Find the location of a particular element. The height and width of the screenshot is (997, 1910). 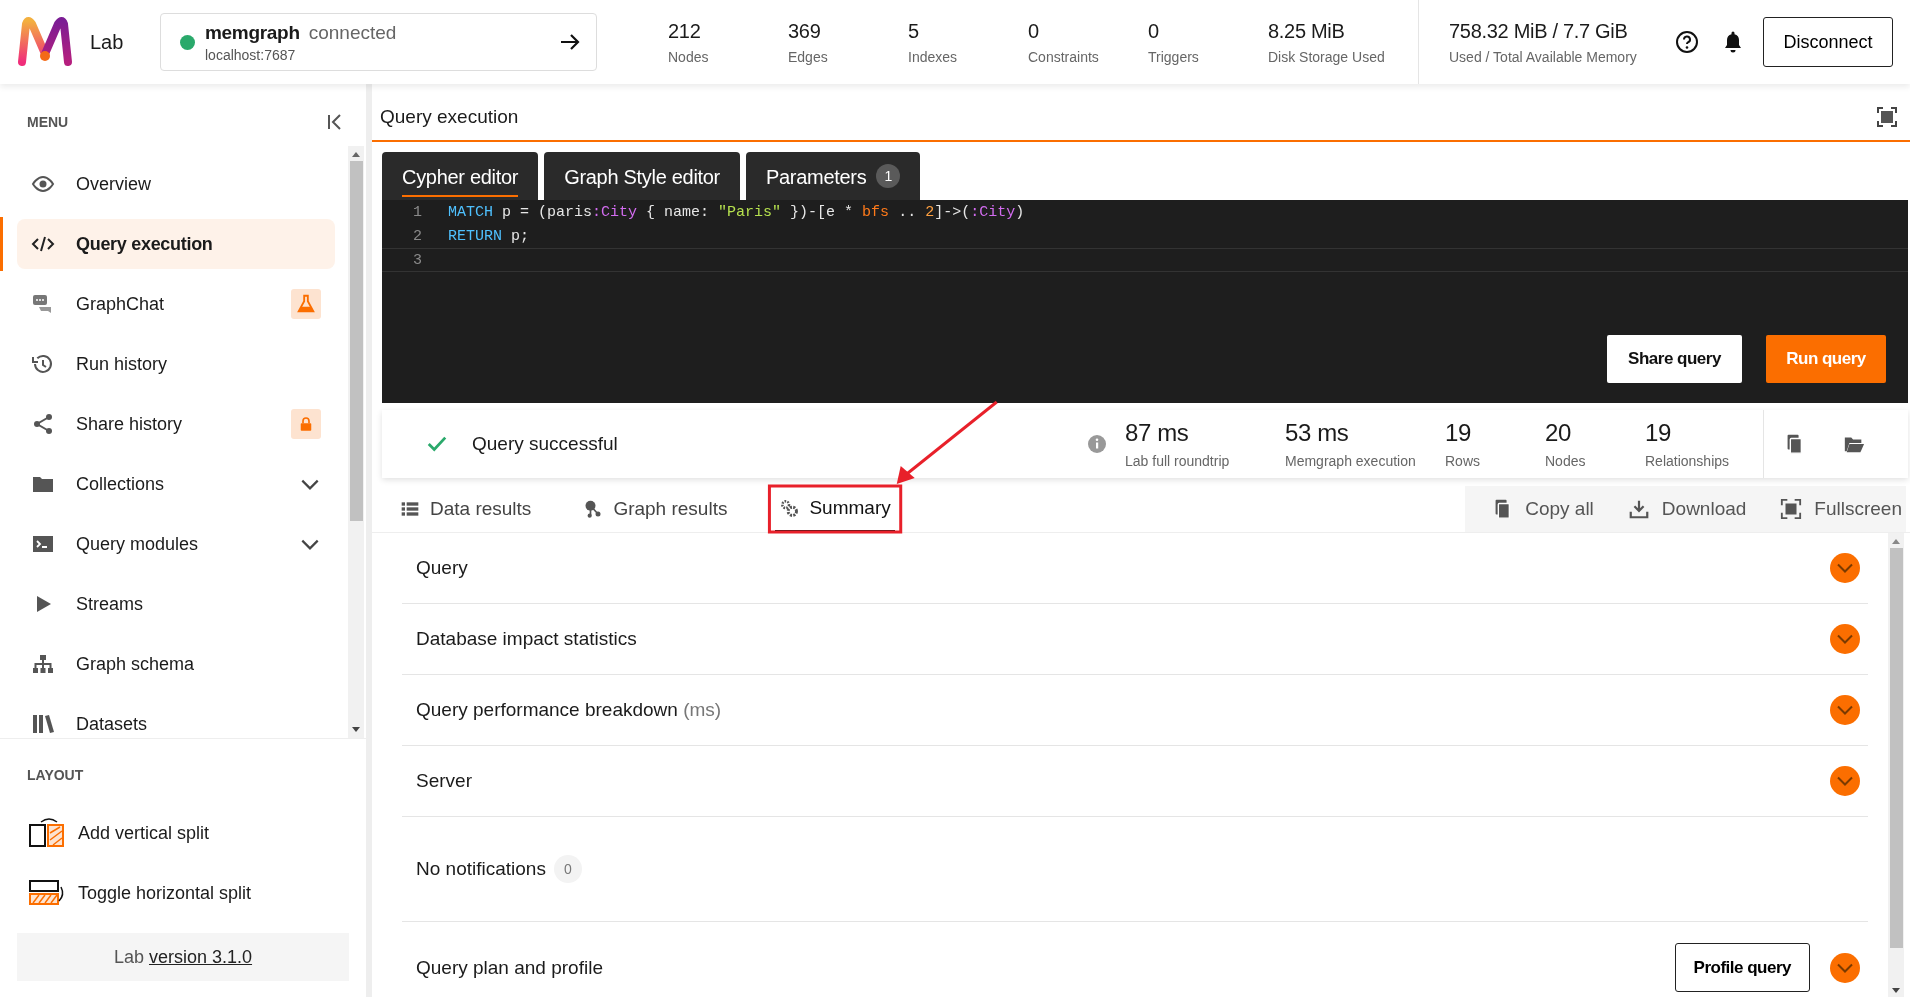

metric-label: Lab full roundtrip is located at coordinates (1178, 461).